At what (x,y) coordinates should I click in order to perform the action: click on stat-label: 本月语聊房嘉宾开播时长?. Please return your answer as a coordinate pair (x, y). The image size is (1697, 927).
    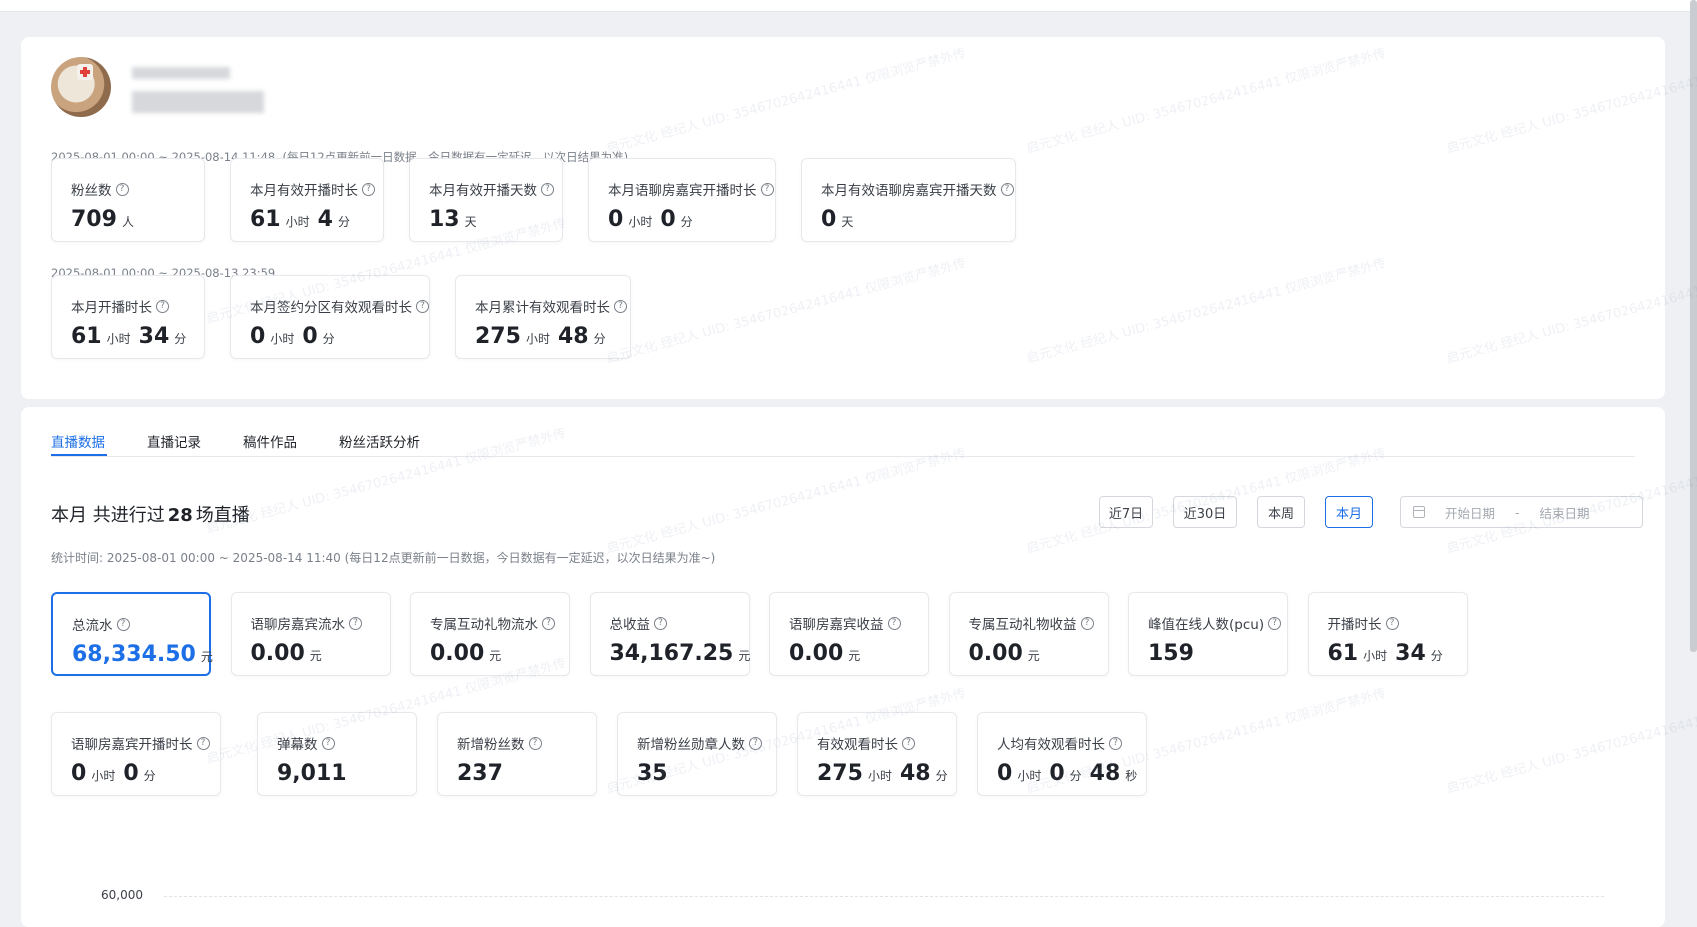
    Looking at the image, I should click on (691, 189).